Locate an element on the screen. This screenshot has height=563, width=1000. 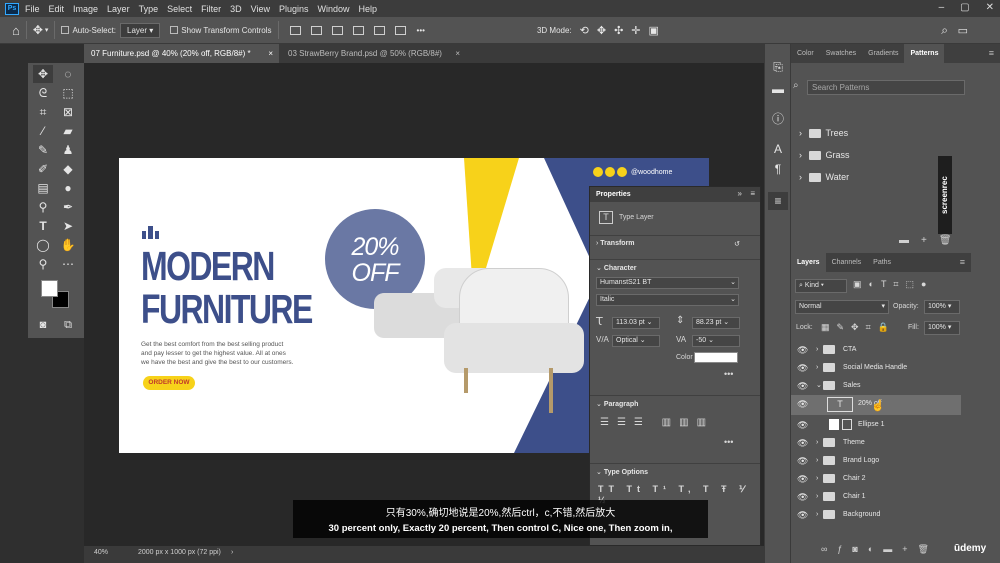
tab-paths: Paths is located at coordinates (882, 262).